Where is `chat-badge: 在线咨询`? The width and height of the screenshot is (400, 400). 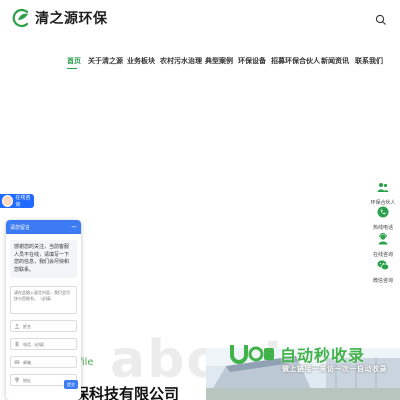 chat-badge: 在线咨询 is located at coordinates (17, 201).